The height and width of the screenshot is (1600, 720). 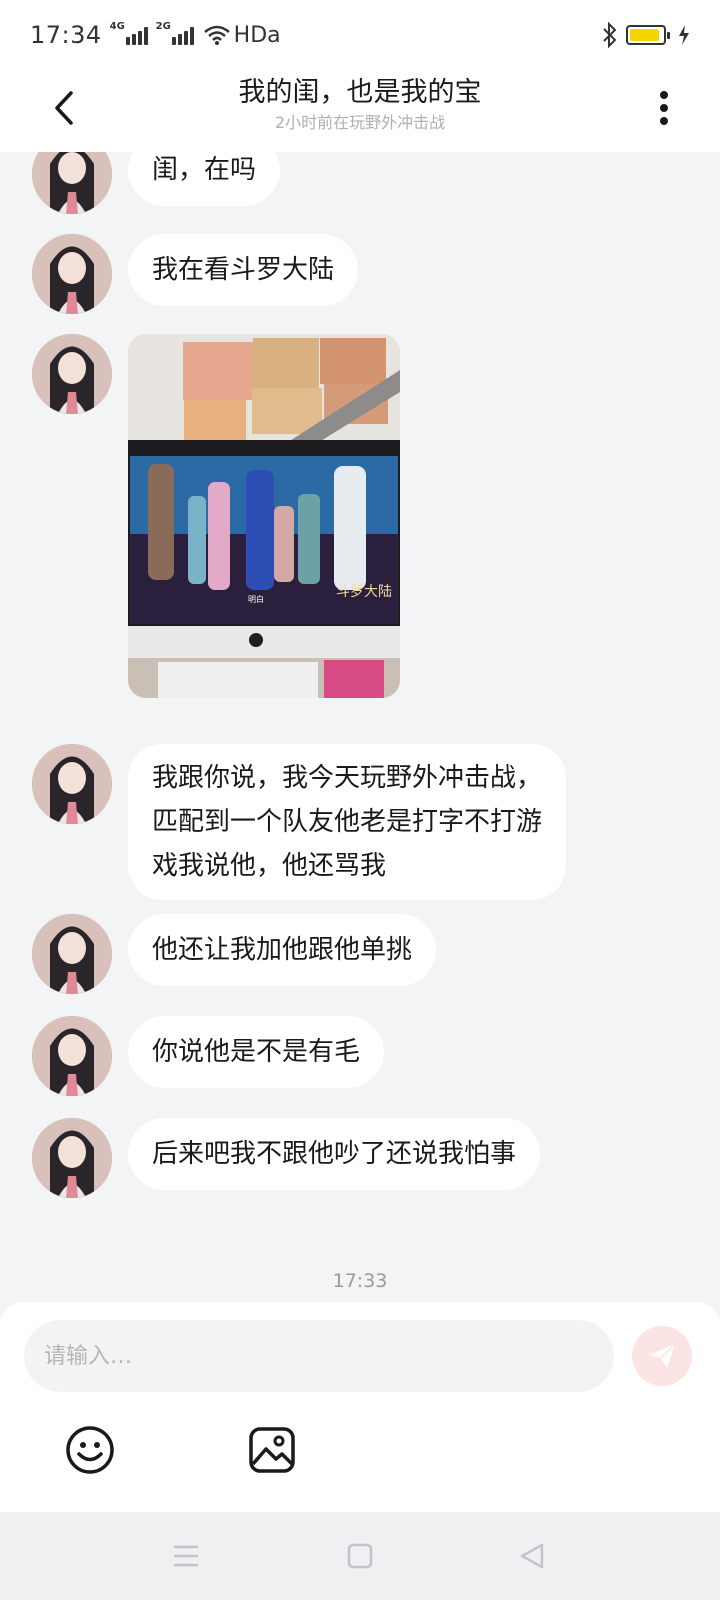 What do you see at coordinates (175, 33) in the screenshot?
I see `signal-icon-2: 2G` at bounding box center [175, 33].